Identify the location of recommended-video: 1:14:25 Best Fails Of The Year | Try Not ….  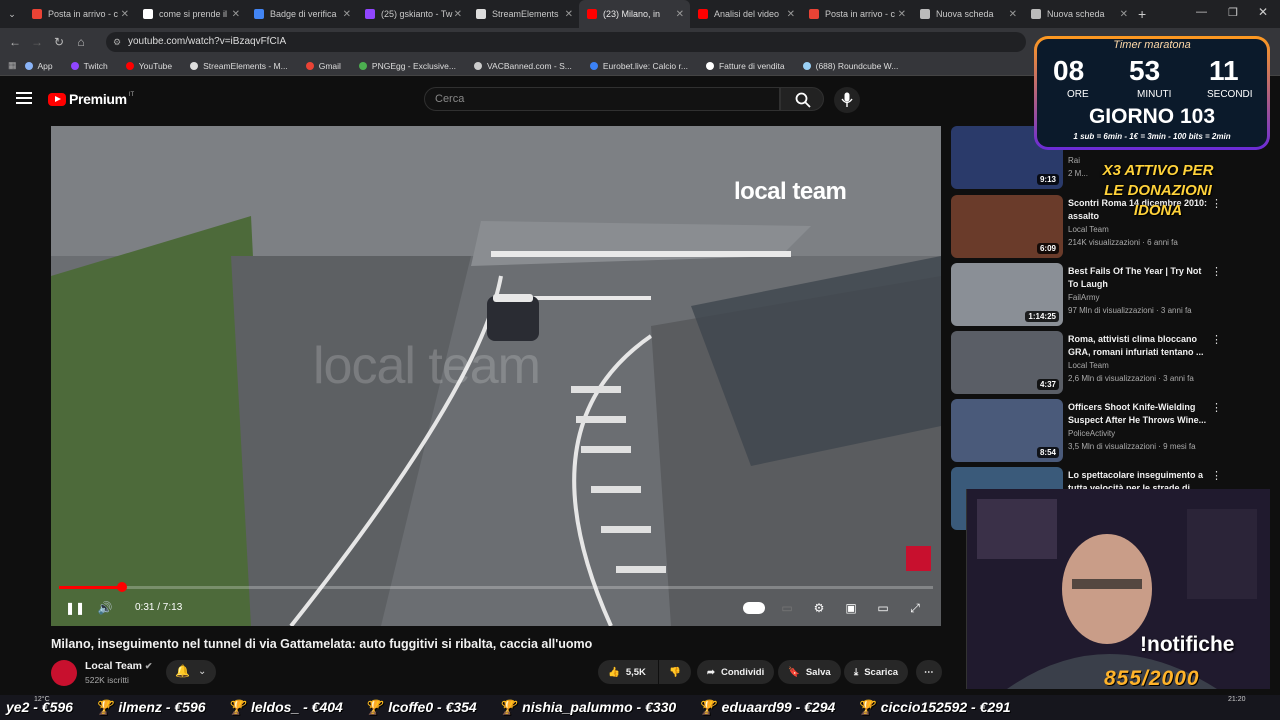
(1111, 295).